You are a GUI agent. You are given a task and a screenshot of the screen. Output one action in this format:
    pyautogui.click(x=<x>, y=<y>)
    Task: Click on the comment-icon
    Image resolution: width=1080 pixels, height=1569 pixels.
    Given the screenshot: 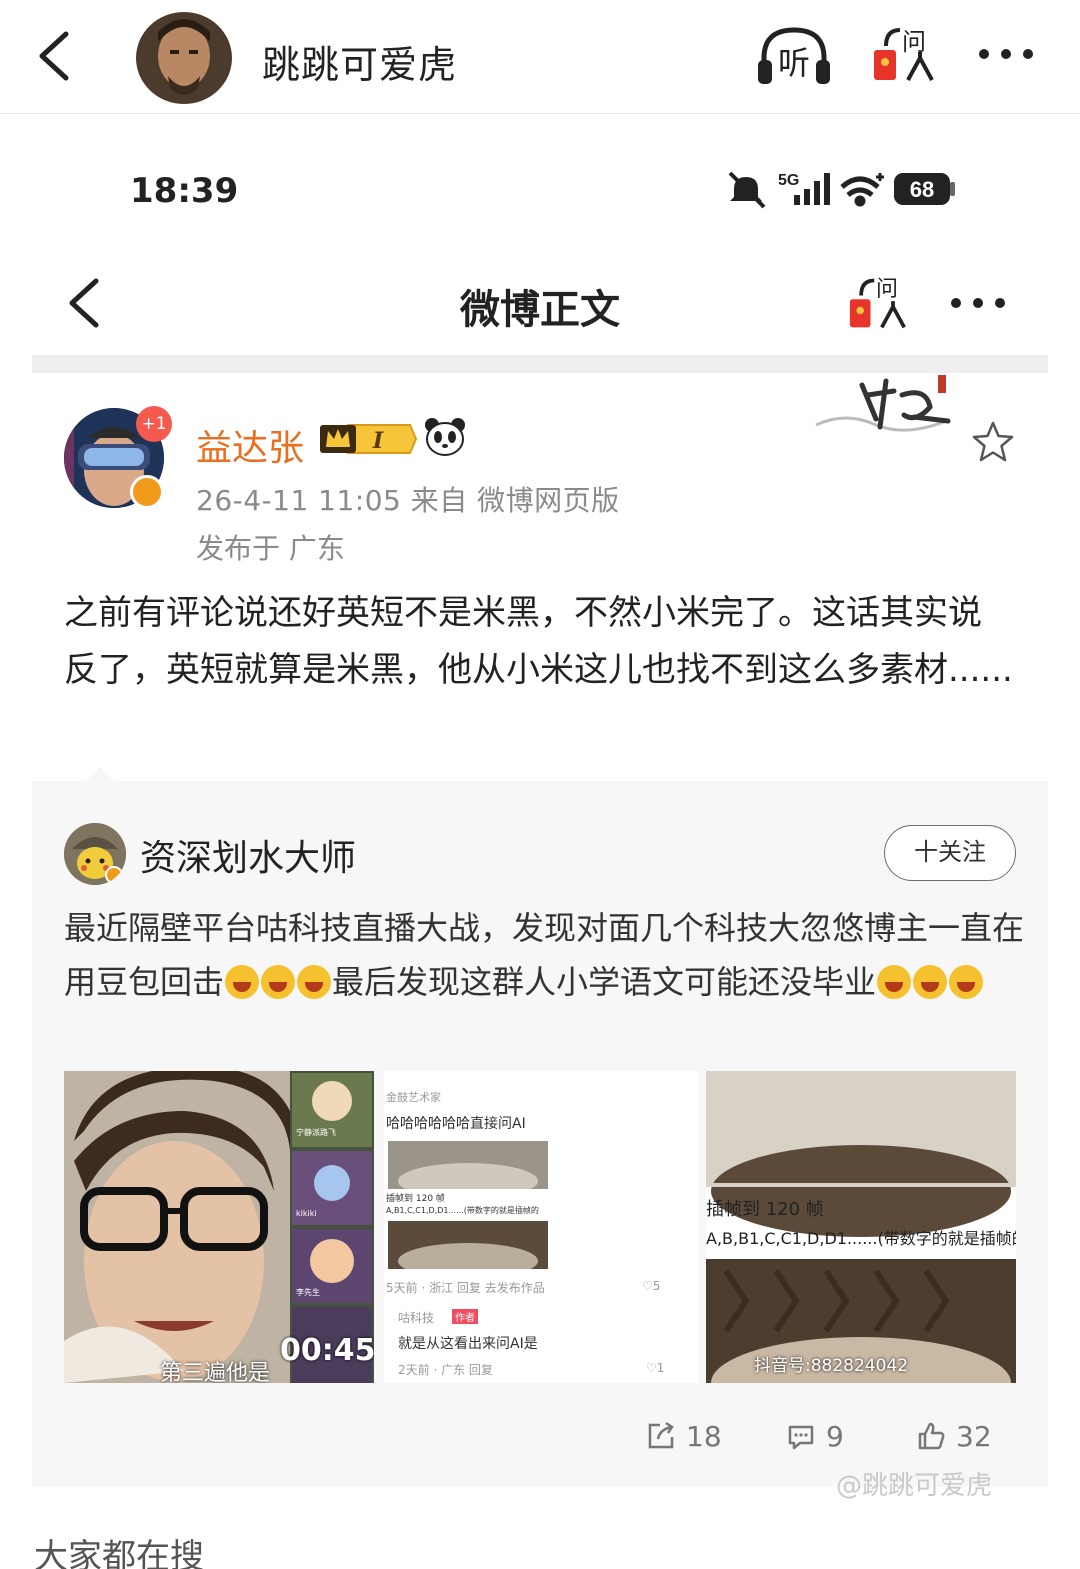 What is the action you would take?
    pyautogui.click(x=801, y=1437)
    